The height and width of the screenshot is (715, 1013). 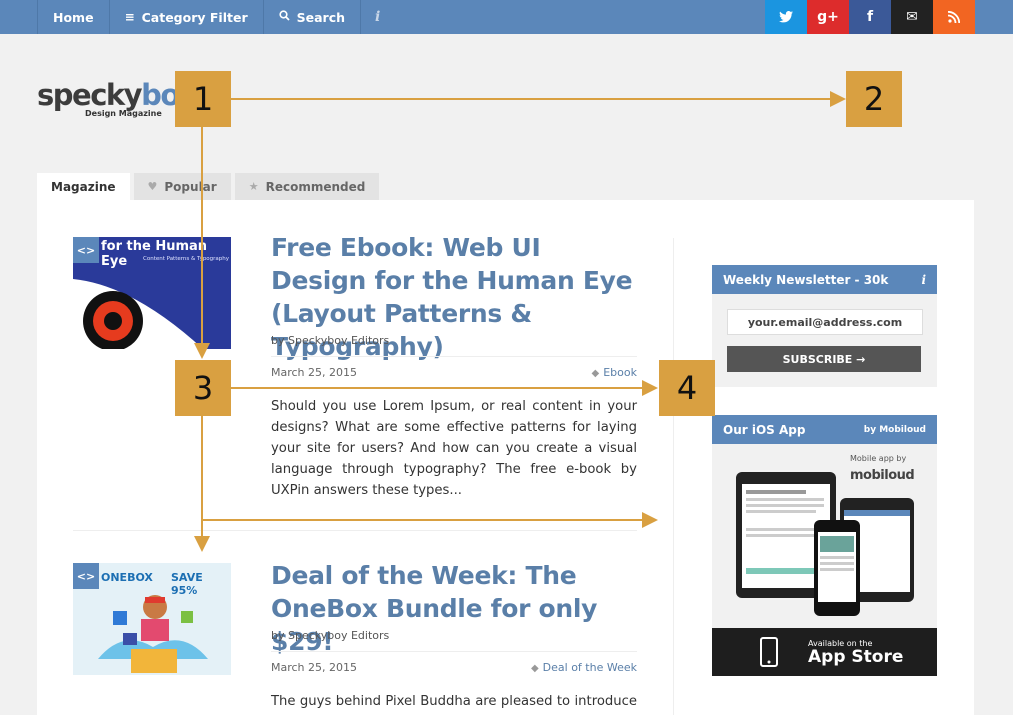 What do you see at coordinates (203, 99) in the screenshot?
I see `annotation-marker-1: 1` at bounding box center [203, 99].